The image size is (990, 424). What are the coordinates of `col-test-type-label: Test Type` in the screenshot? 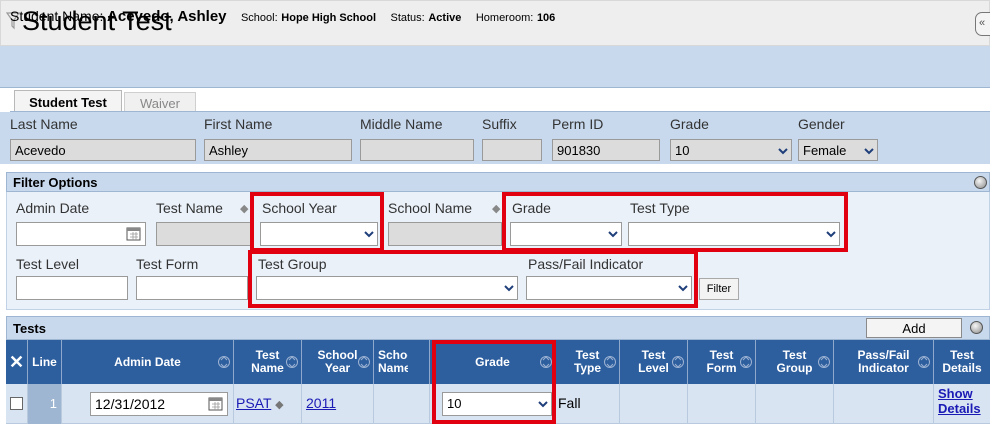 It's located at (587, 361).